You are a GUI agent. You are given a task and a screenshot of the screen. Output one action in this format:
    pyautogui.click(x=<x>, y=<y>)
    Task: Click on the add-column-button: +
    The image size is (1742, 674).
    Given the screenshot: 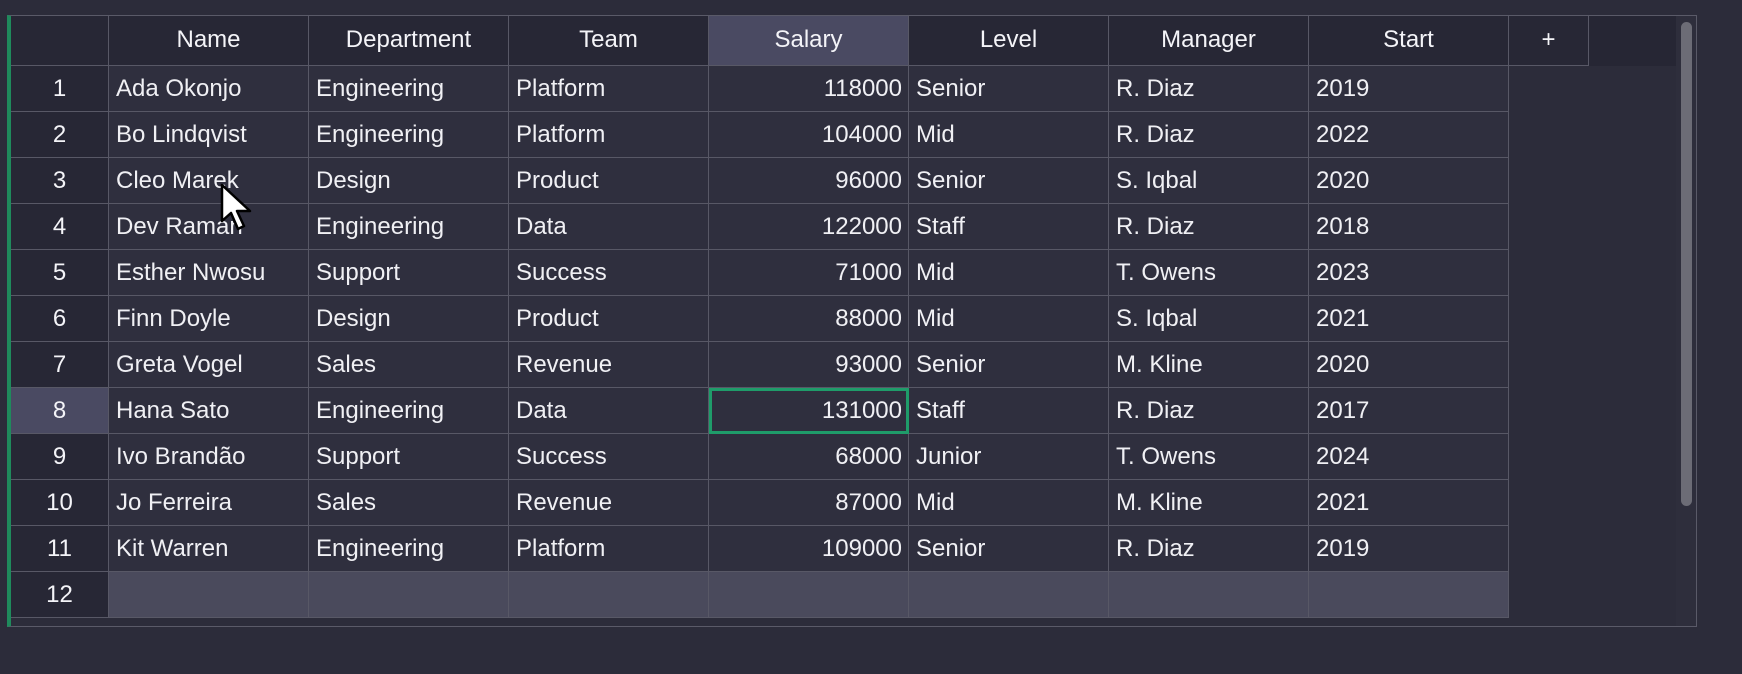 What is the action you would take?
    pyautogui.click(x=1549, y=41)
    